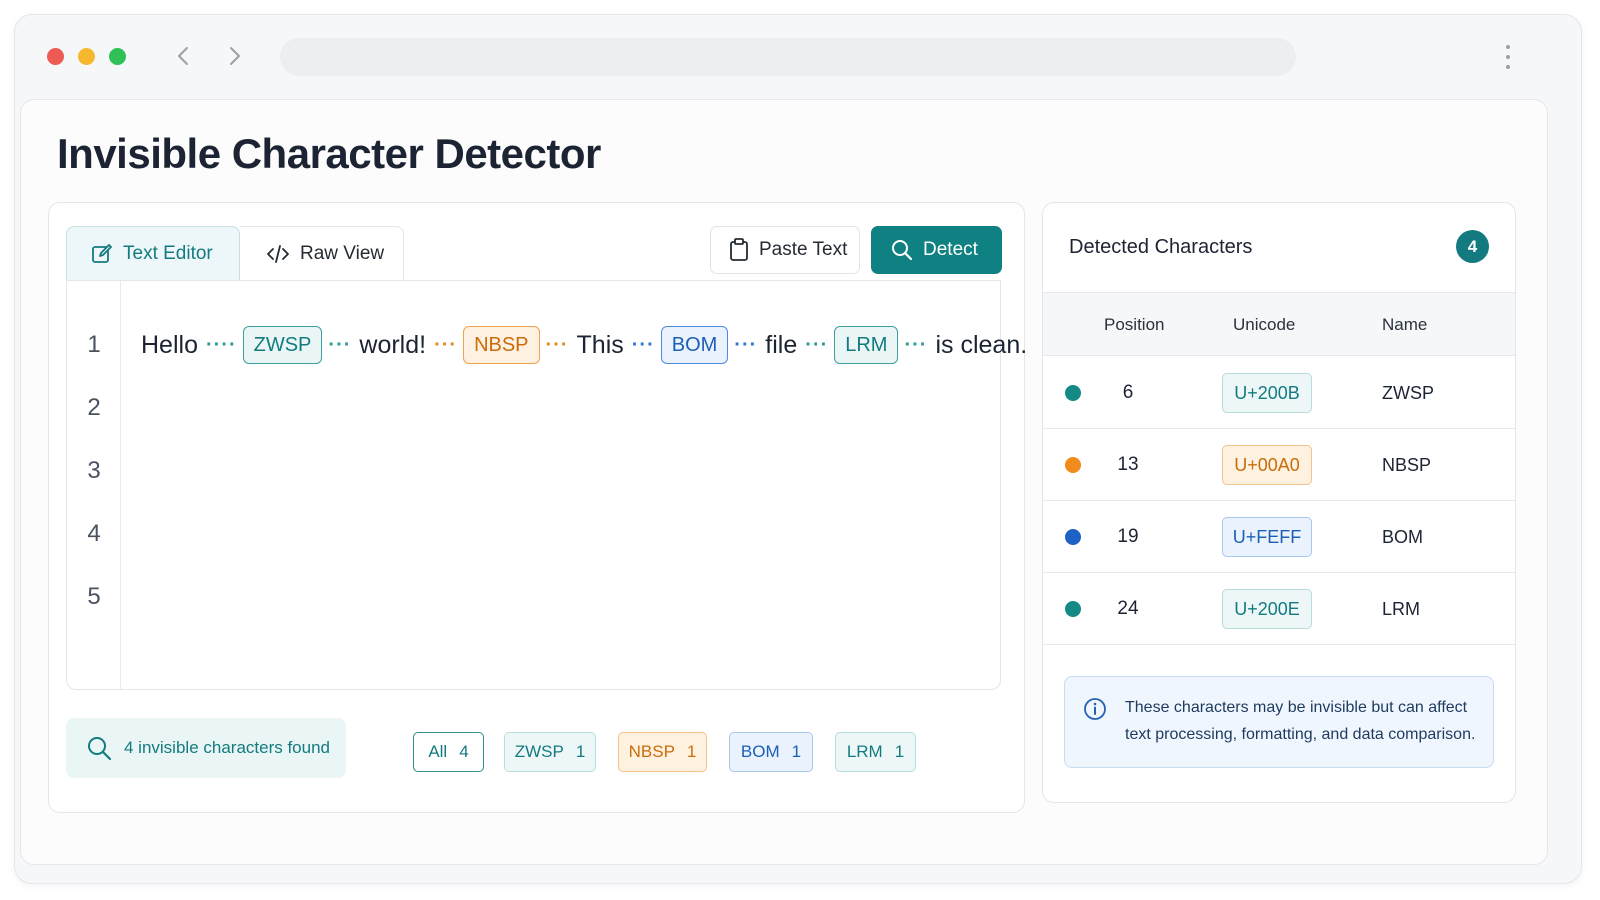 The height and width of the screenshot is (900, 1600). I want to click on position-cell: 24, so click(1128, 608).